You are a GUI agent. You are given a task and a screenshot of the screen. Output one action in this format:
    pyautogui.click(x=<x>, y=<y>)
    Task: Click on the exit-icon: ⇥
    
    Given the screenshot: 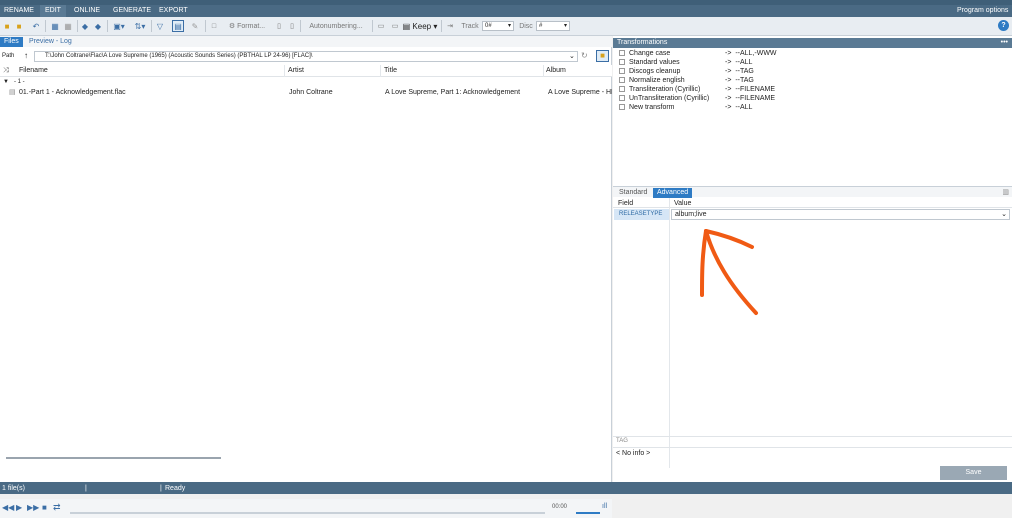 What is the action you would take?
    pyautogui.click(x=450, y=26)
    